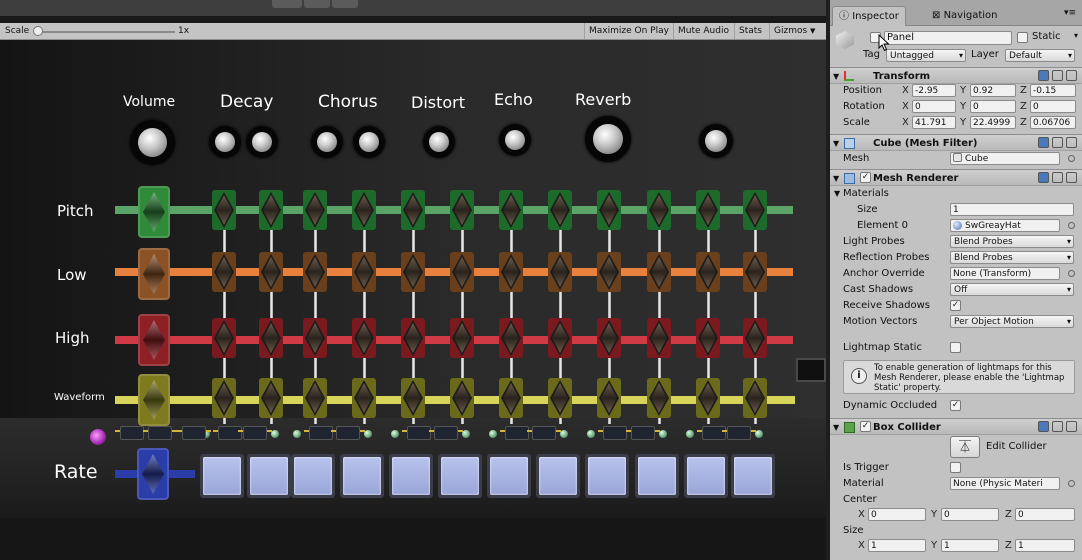 This screenshot has width=1082, height=560. What do you see at coordinates (154, 212) in the screenshot?
I see `pitch-main-slider` at bounding box center [154, 212].